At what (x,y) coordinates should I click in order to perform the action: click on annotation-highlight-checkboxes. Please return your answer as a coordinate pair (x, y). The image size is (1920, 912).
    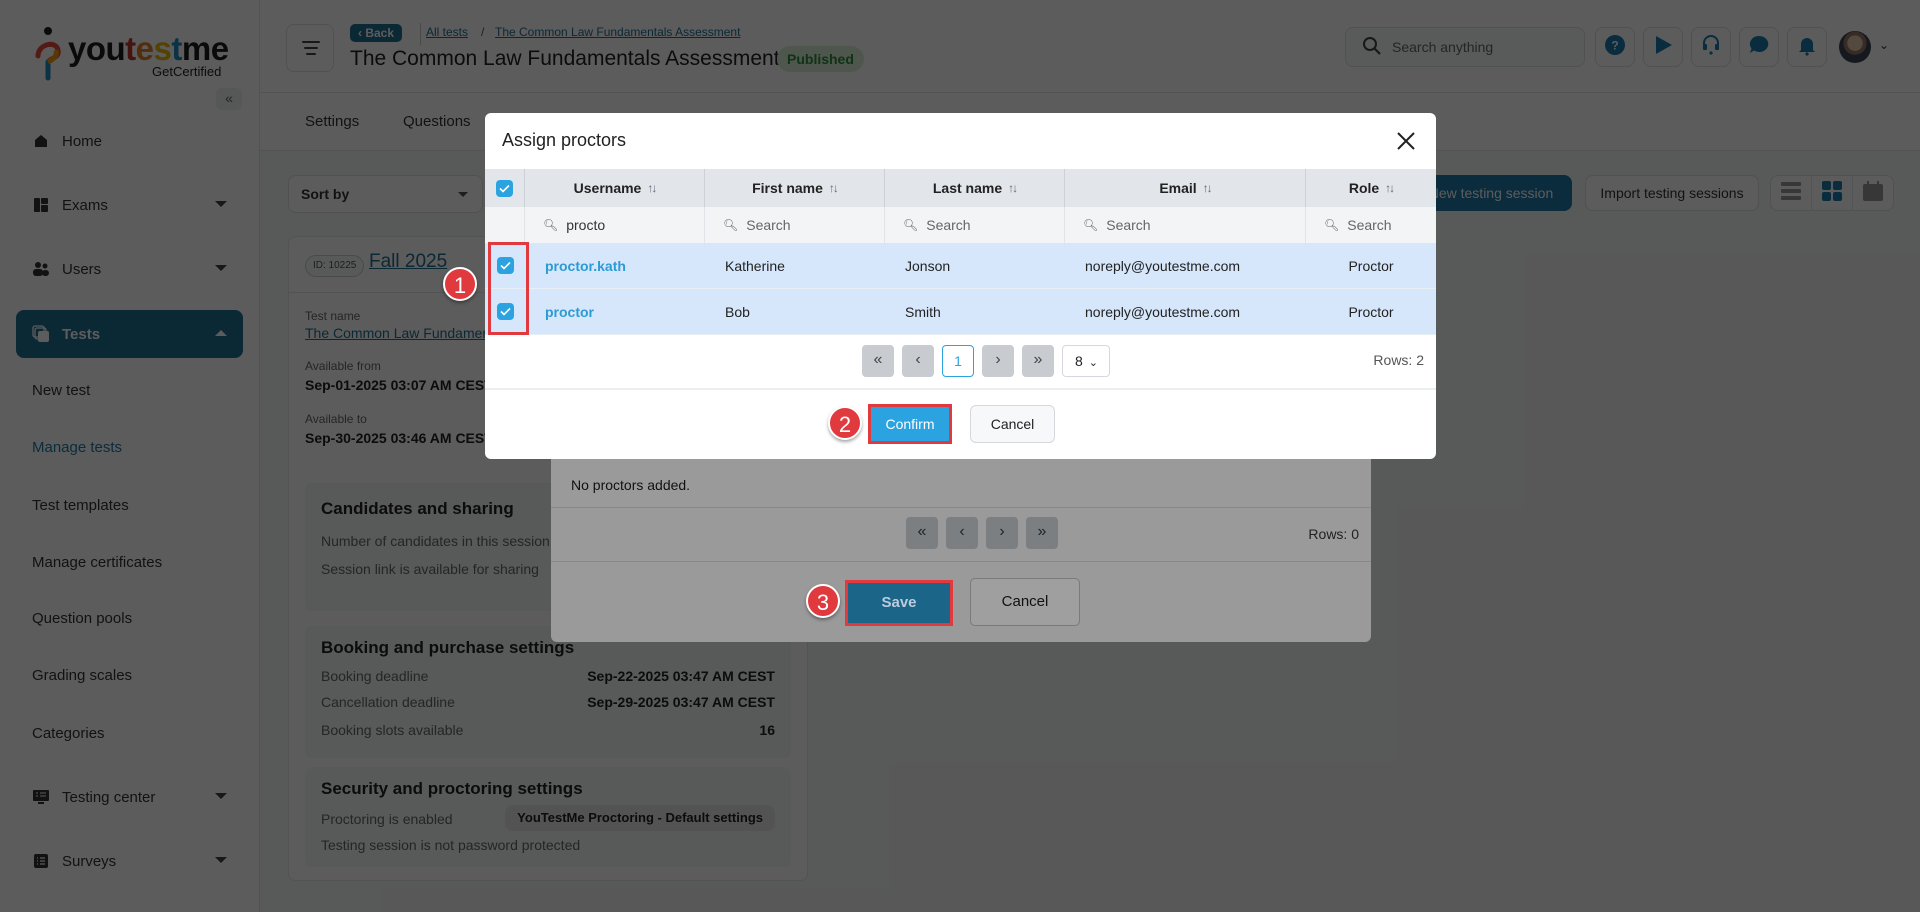
    Looking at the image, I should click on (508, 288).